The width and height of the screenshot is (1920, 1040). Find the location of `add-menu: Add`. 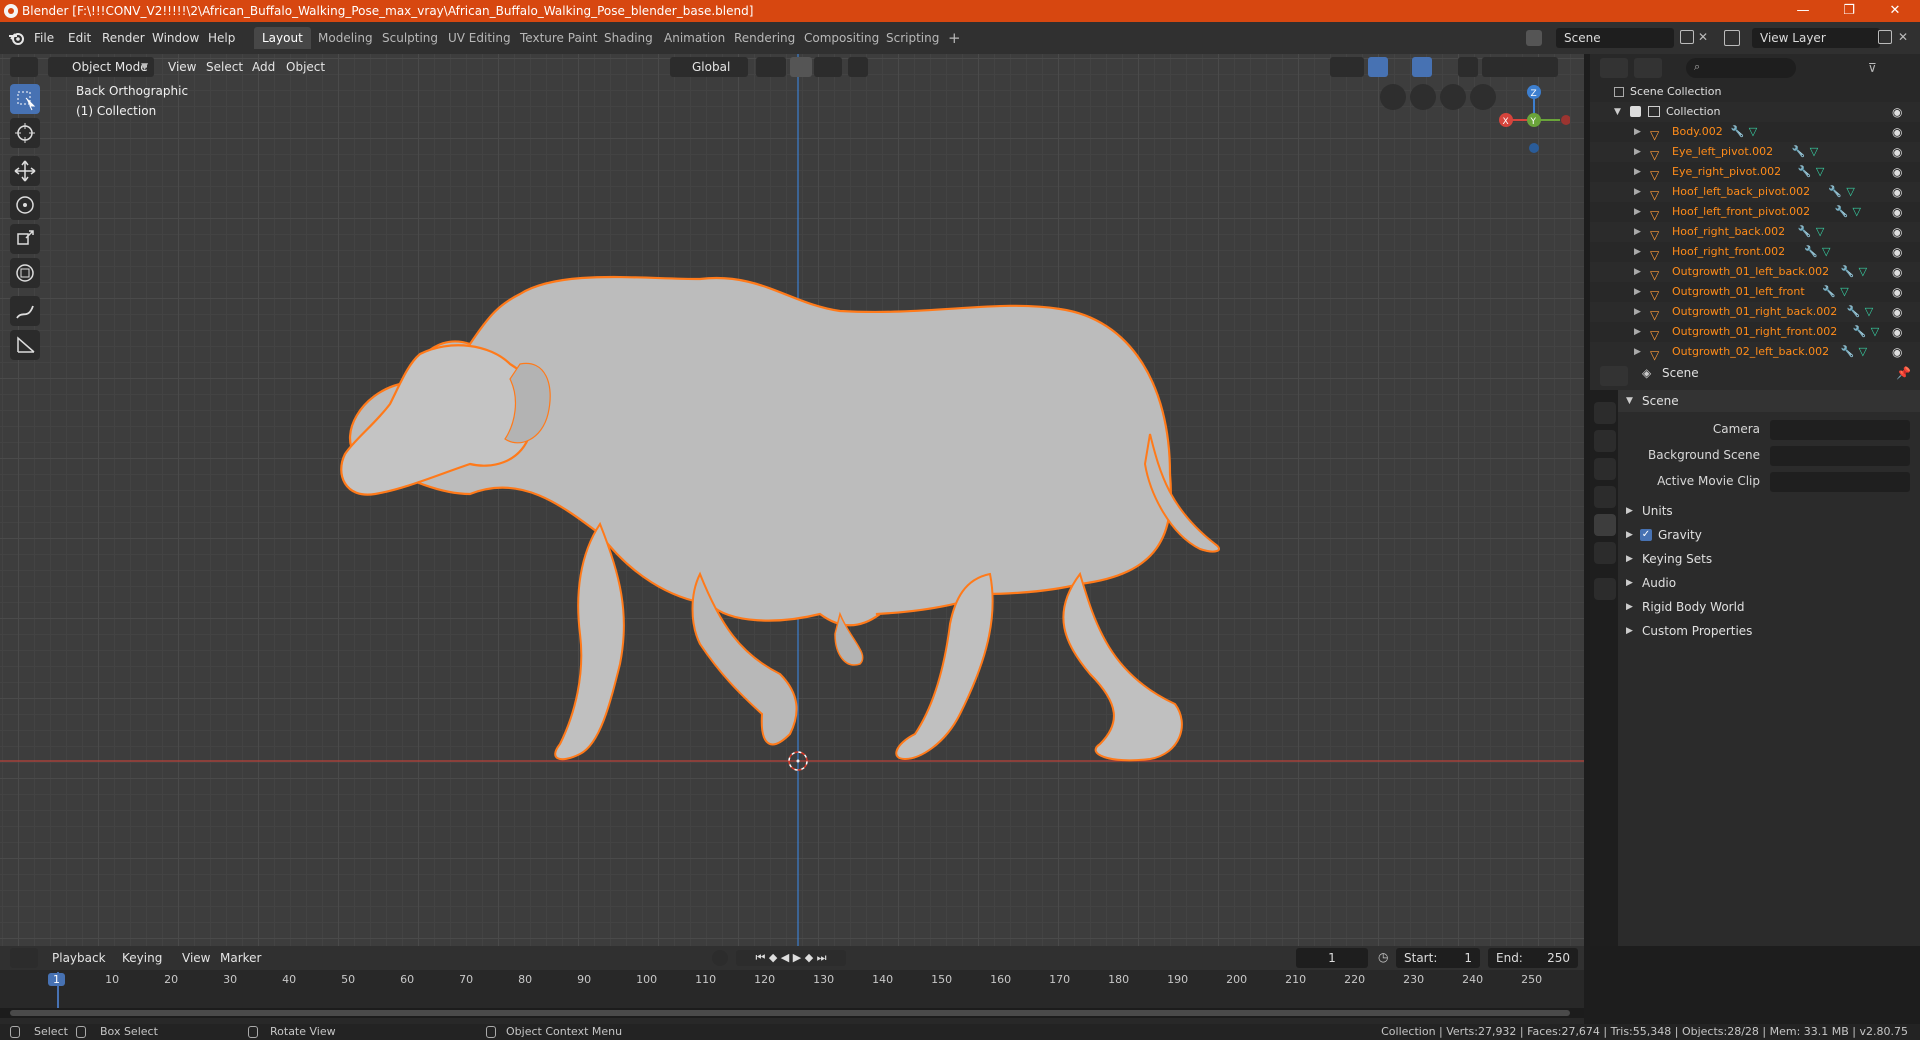

add-menu: Add is located at coordinates (263, 67).